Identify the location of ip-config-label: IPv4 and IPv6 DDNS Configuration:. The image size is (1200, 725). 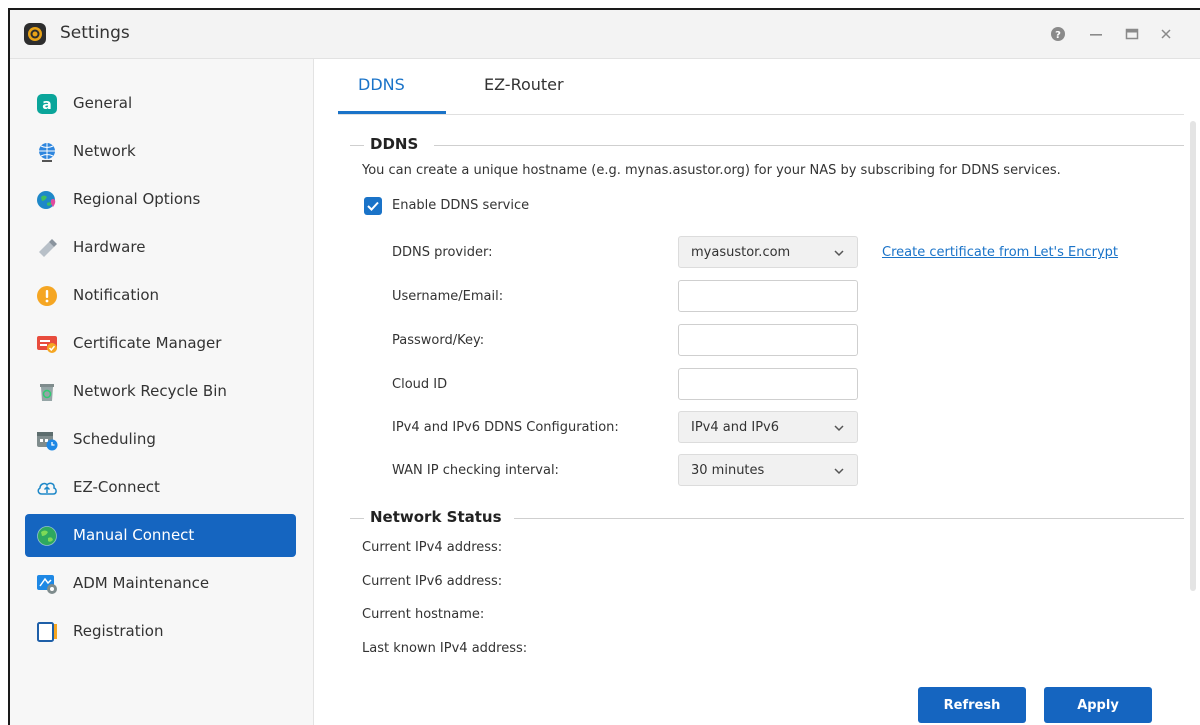
(505, 427).